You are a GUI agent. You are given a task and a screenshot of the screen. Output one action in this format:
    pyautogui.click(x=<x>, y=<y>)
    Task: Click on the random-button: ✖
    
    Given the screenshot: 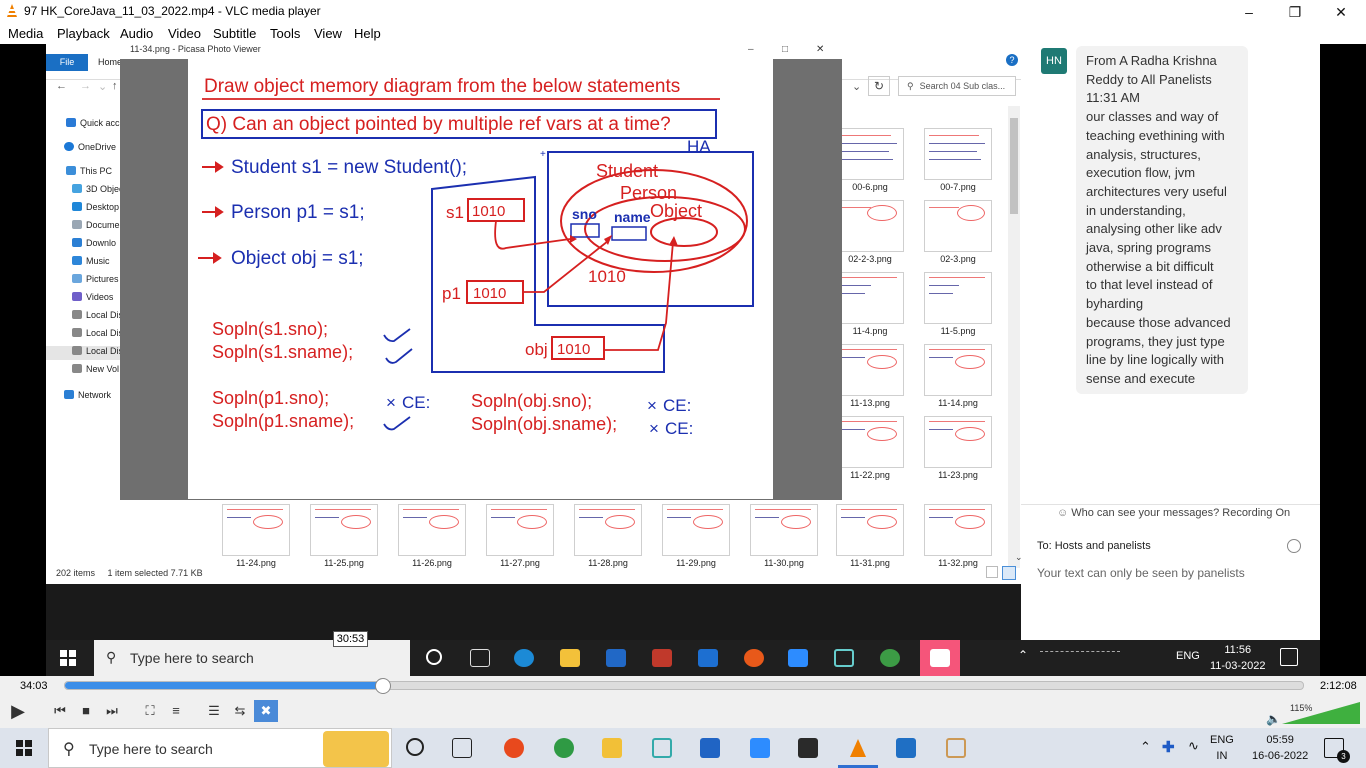 What is the action you would take?
    pyautogui.click(x=266, y=711)
    